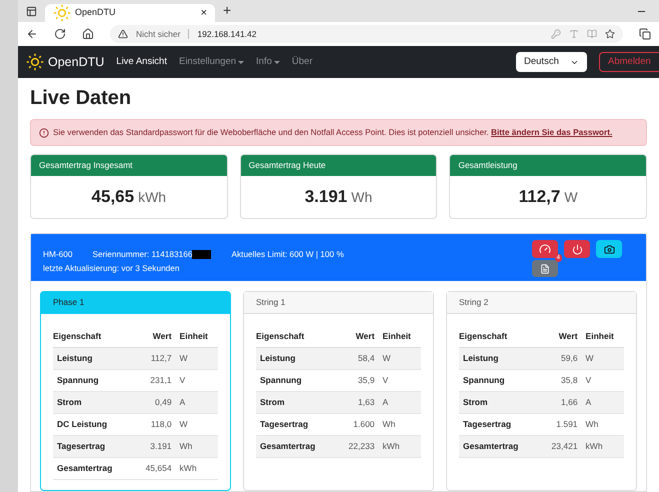 This screenshot has height=492, width=659. Describe the element at coordinates (141, 62) in the screenshot. I see `nav-link: Live Ansicht` at that location.